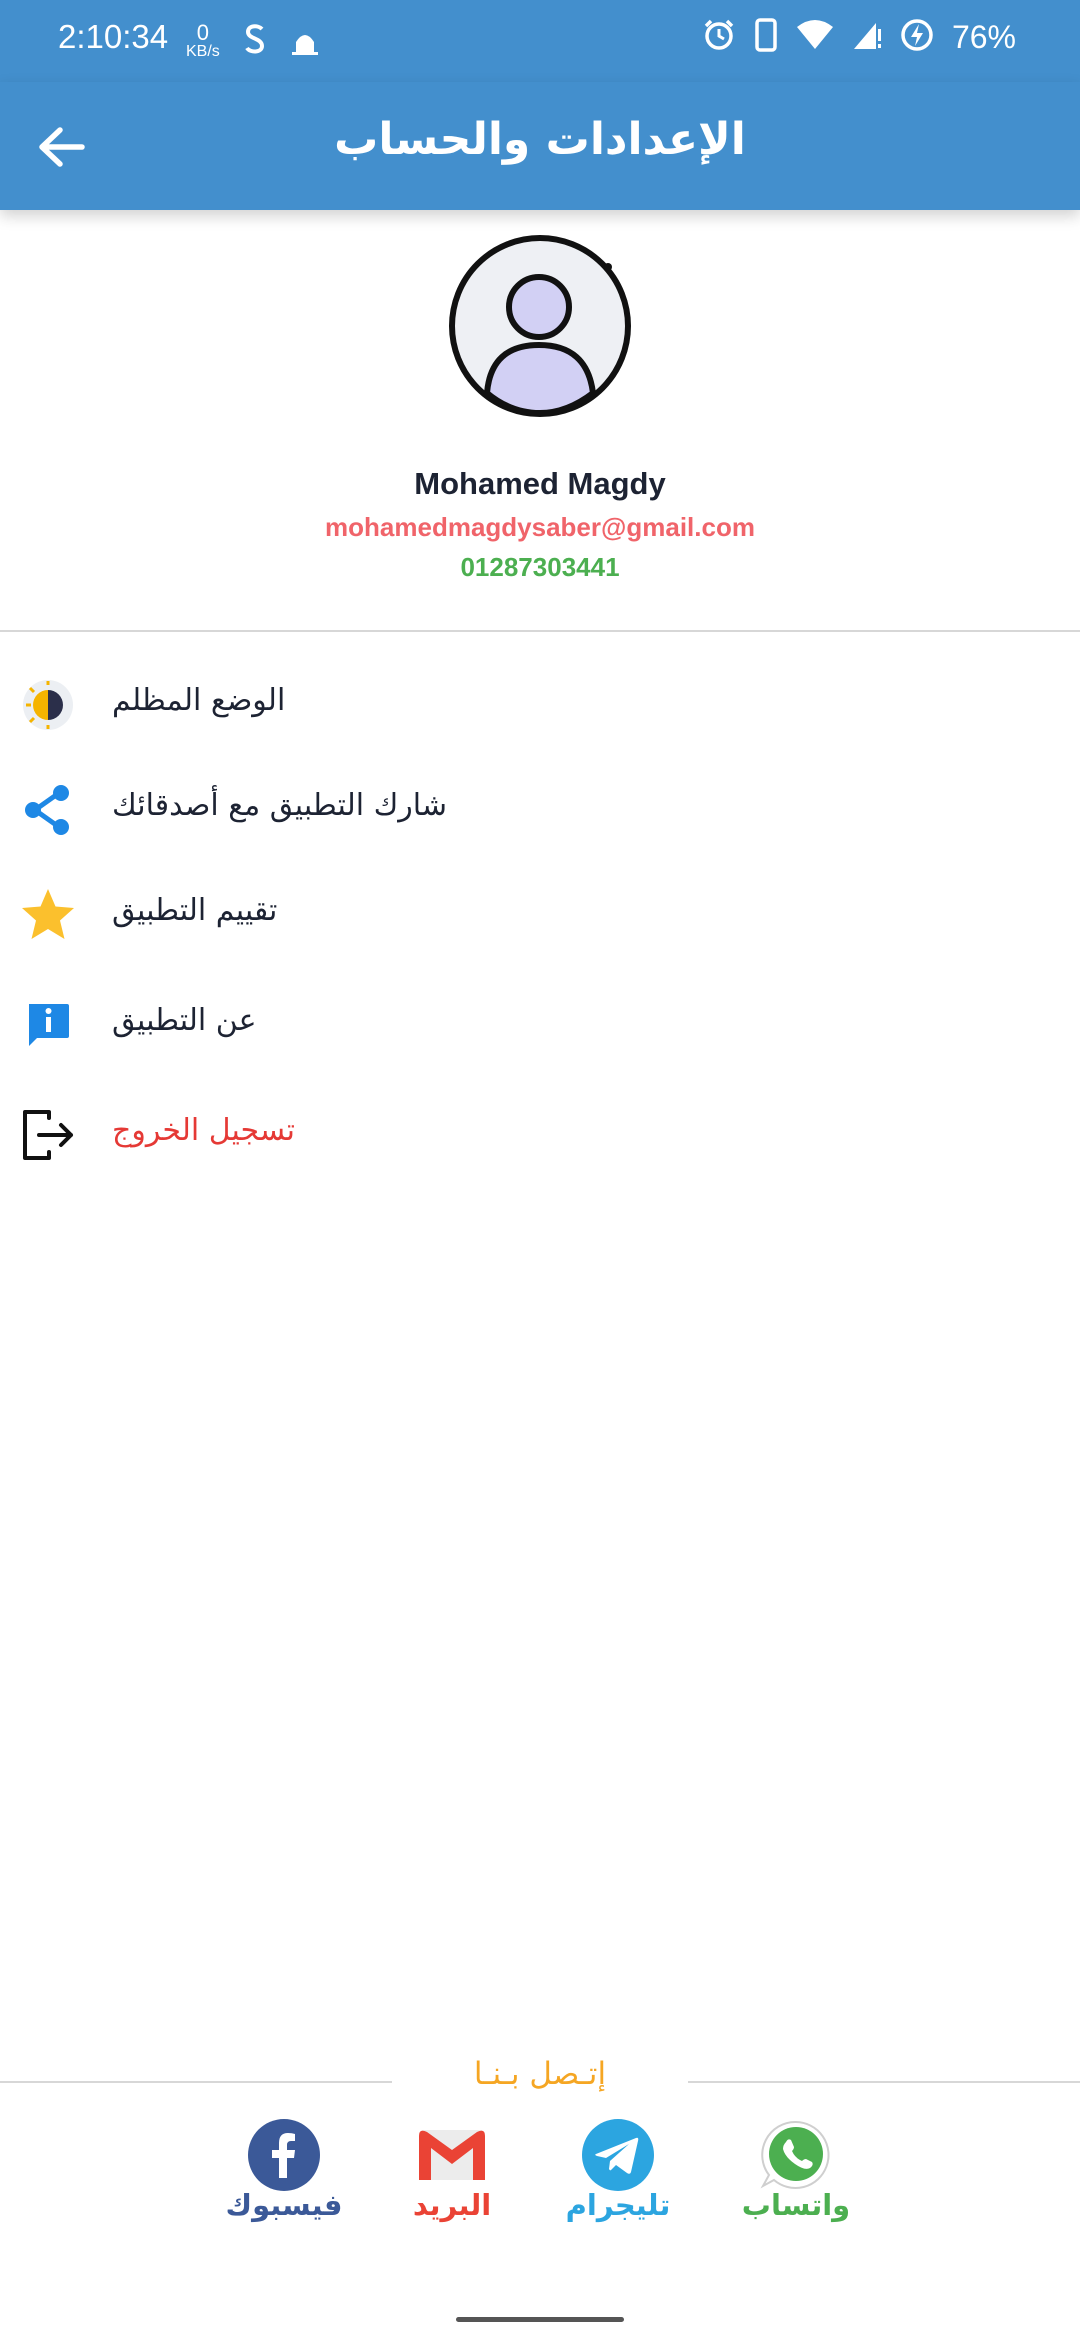 This screenshot has height=2340, width=1080. Describe the element at coordinates (452, 2155) in the screenshot. I see `gmail-icon` at that location.